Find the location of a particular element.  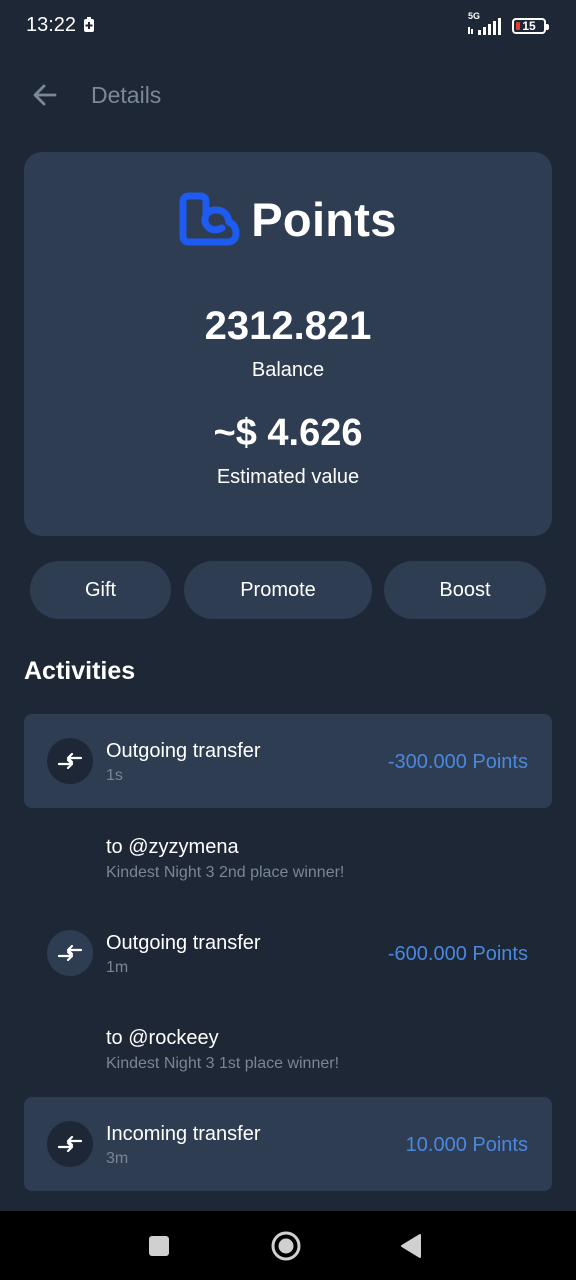

brand: Points is located at coordinates (288, 219).